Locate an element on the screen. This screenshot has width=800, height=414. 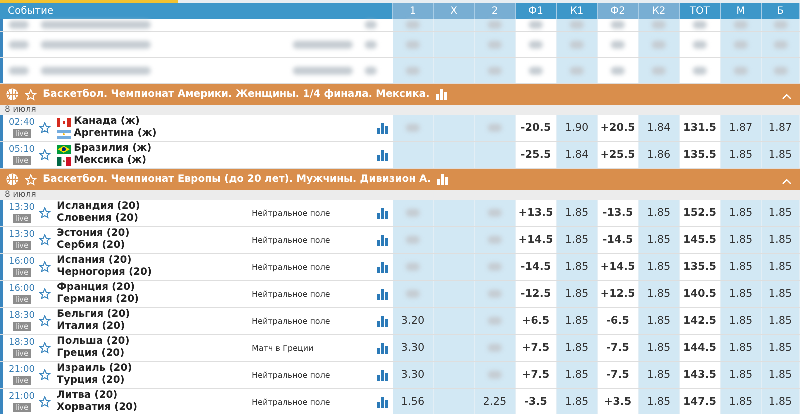
match-time: 02:40 is located at coordinates (22, 123).